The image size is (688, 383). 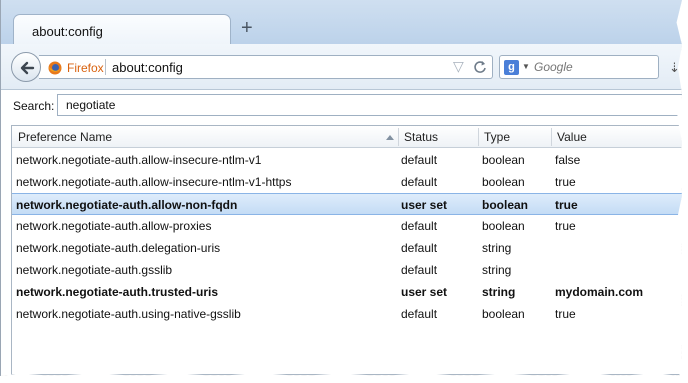 I want to click on back-arrow-icon, so click(x=27, y=68).